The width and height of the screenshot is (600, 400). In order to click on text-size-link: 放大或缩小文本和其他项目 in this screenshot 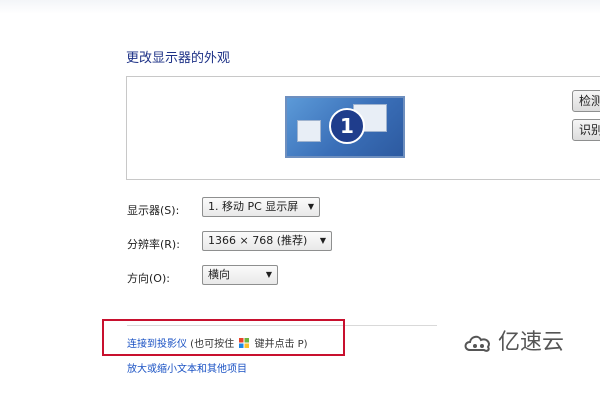, I will do `click(187, 367)`.